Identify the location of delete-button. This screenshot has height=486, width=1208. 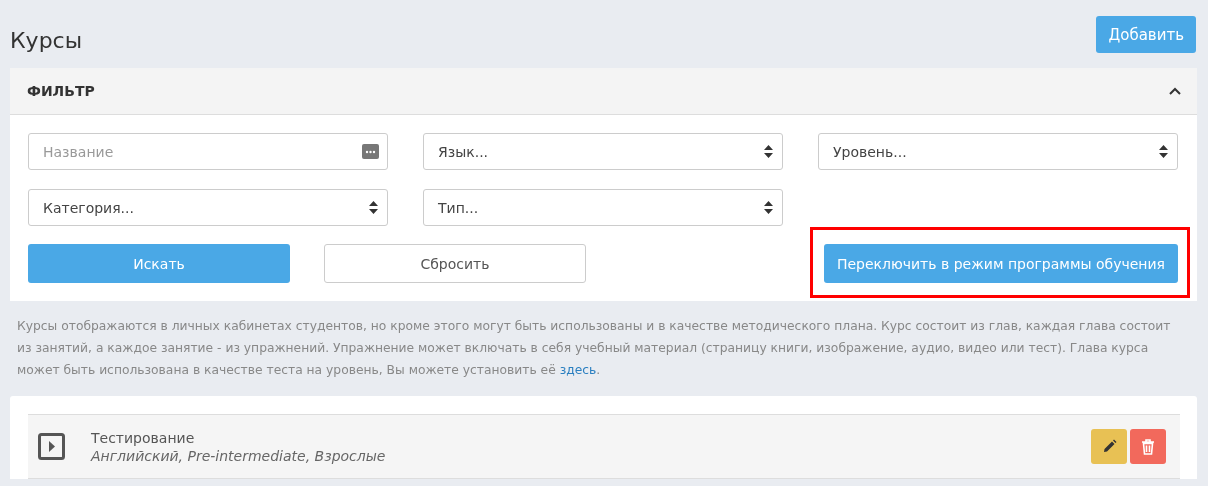
(1148, 446).